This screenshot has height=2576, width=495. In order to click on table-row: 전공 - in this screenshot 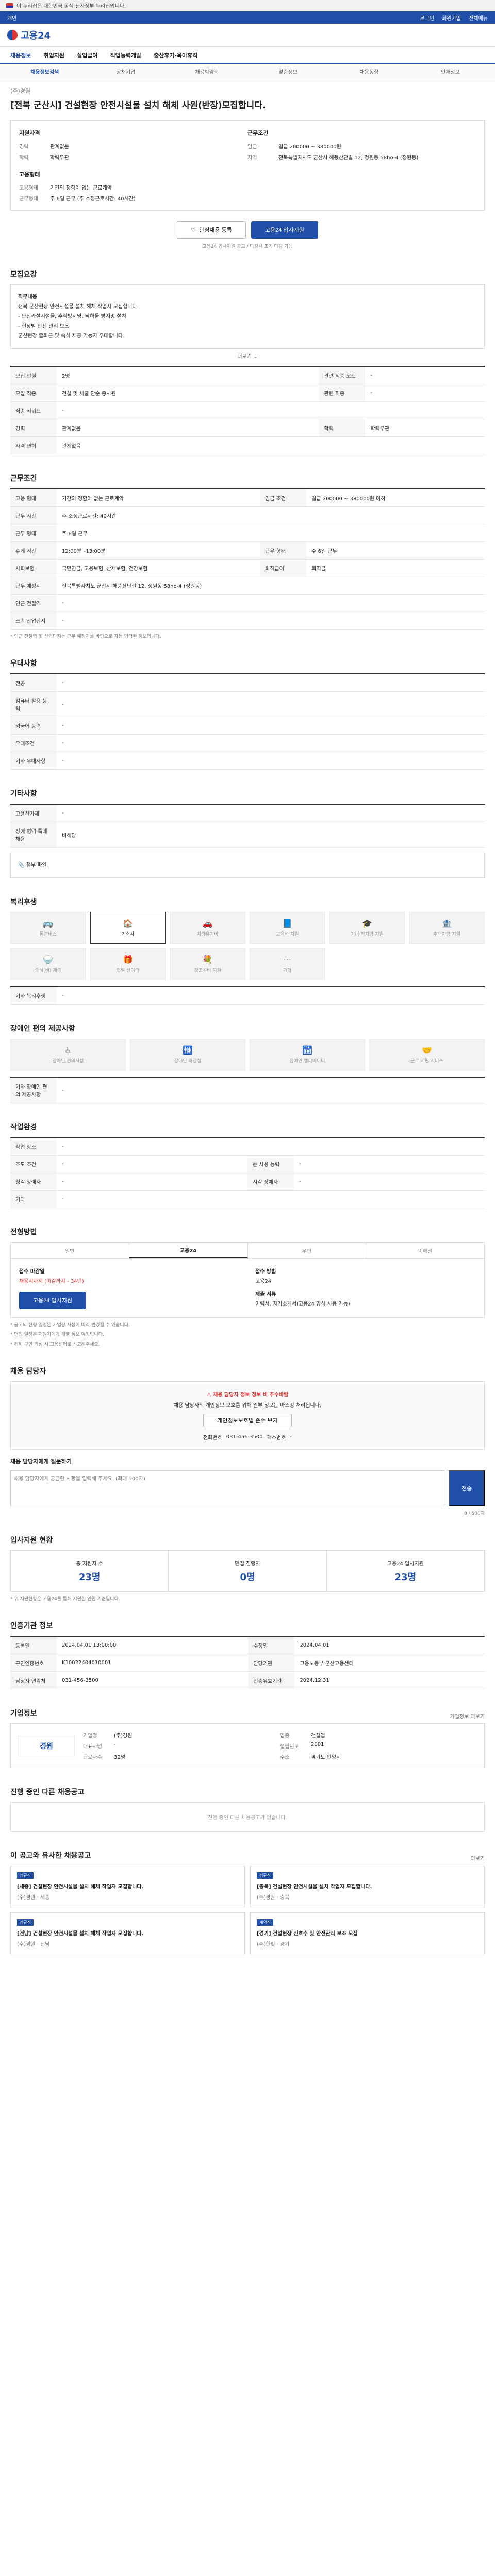, I will do `click(247, 683)`.